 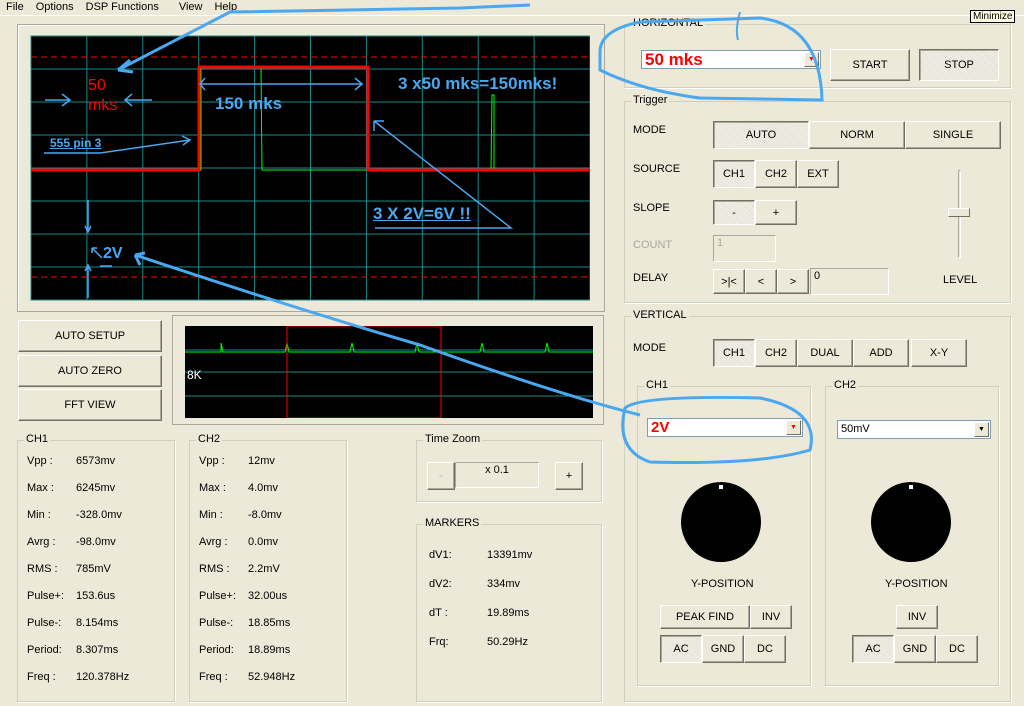 I want to click on group-title: CH2, so click(x=209, y=439).